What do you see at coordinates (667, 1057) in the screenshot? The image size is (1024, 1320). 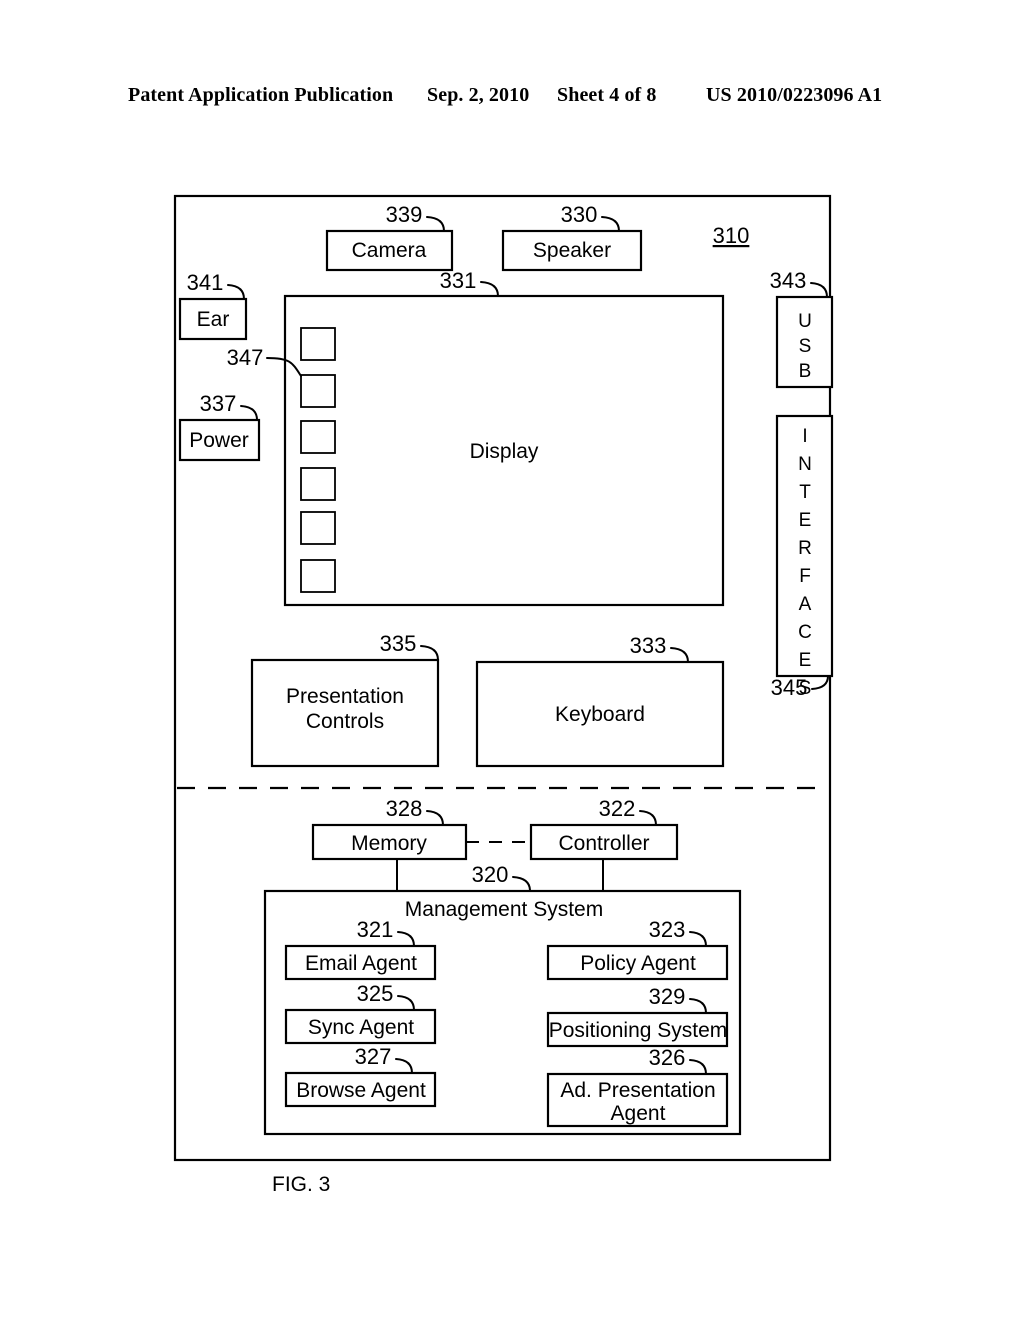 I see `ref-326: 326` at bounding box center [667, 1057].